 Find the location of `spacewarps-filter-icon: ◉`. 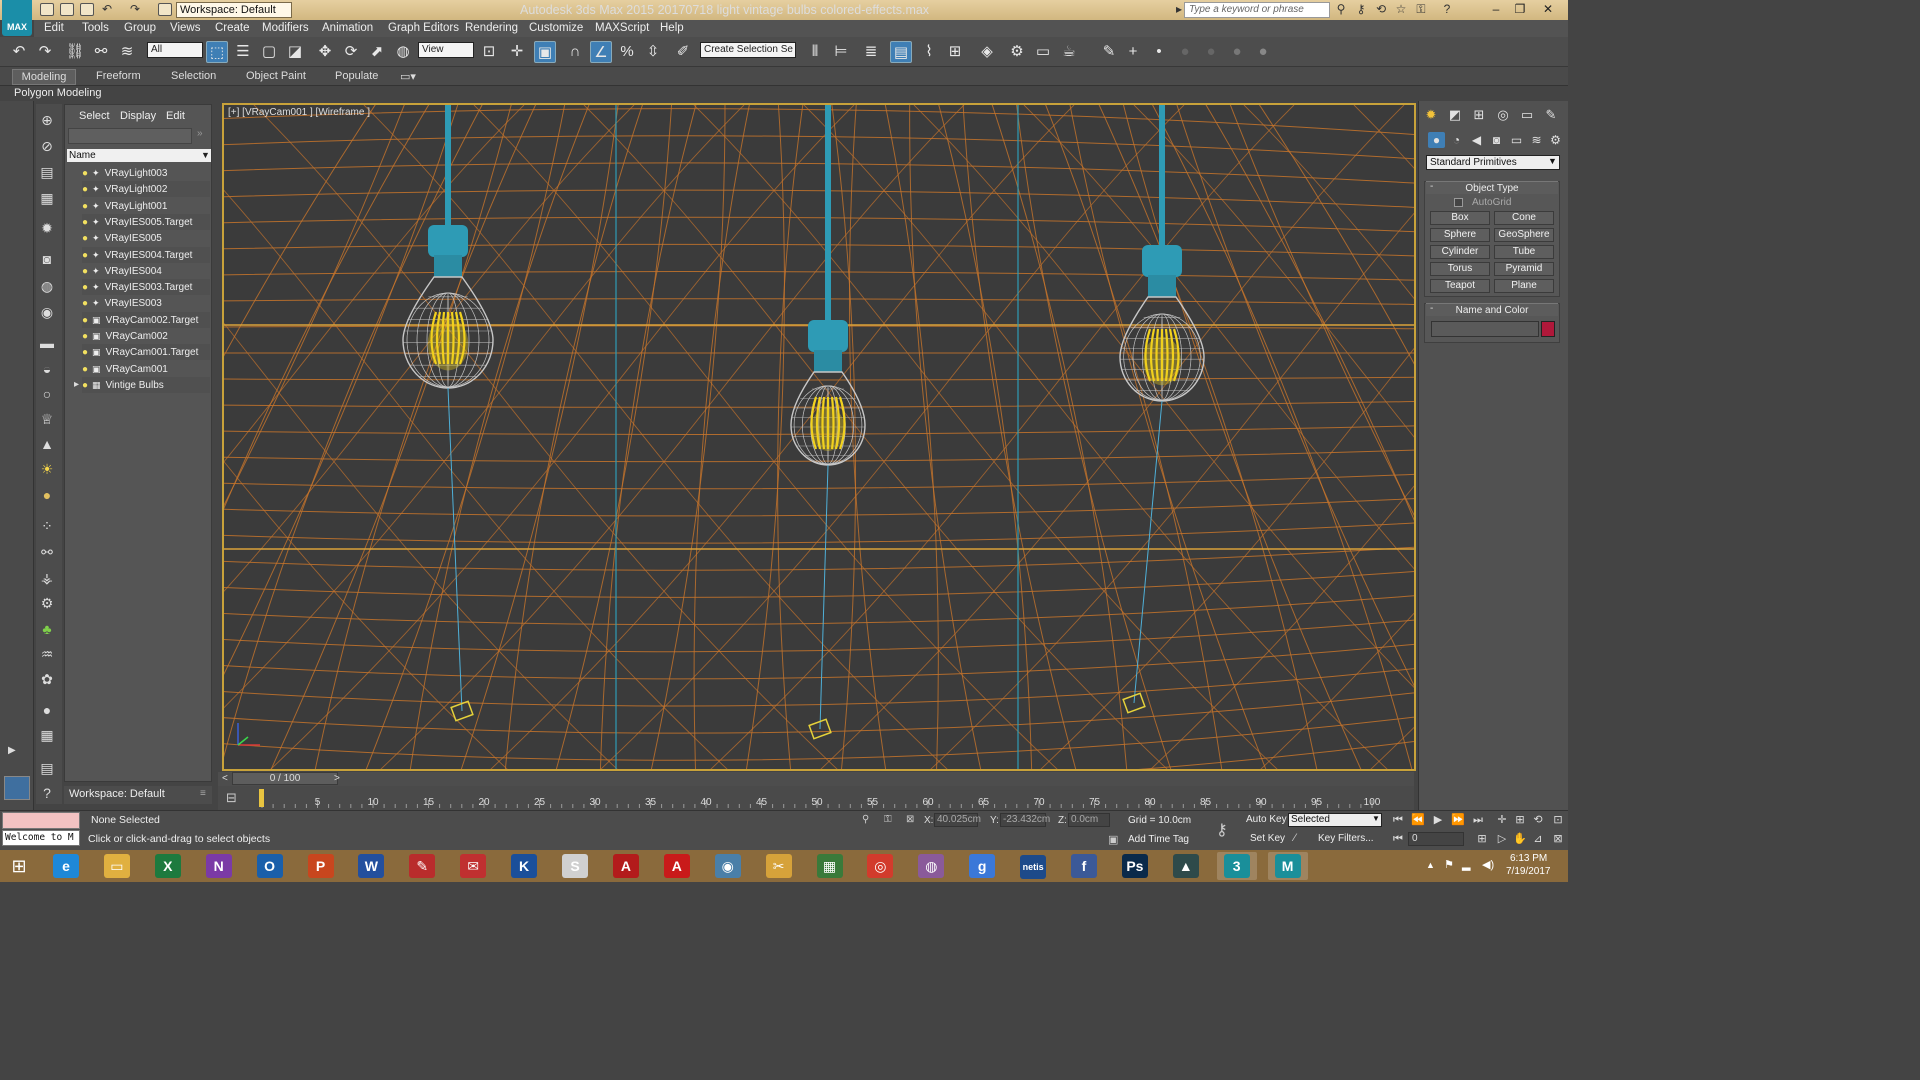

spacewarps-filter-icon: ◉ is located at coordinates (47, 312).